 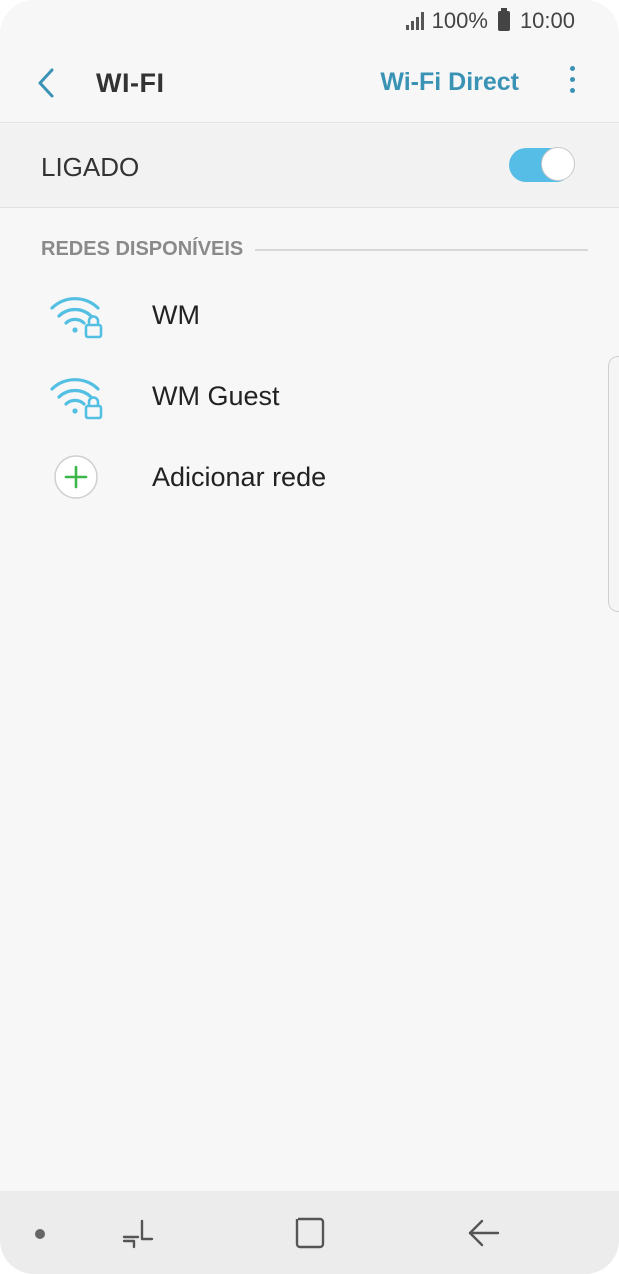 What do you see at coordinates (490, 21) in the screenshot?
I see `status-indicators: 100% 10:00` at bounding box center [490, 21].